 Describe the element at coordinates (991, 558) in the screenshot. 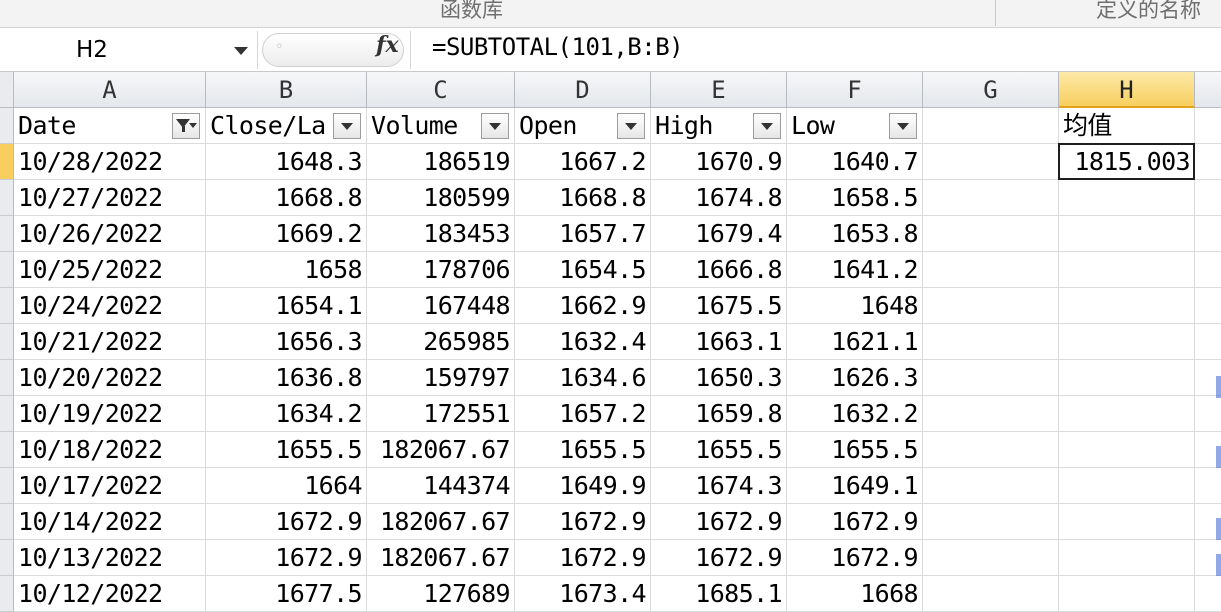

I see `cell-g13` at that location.